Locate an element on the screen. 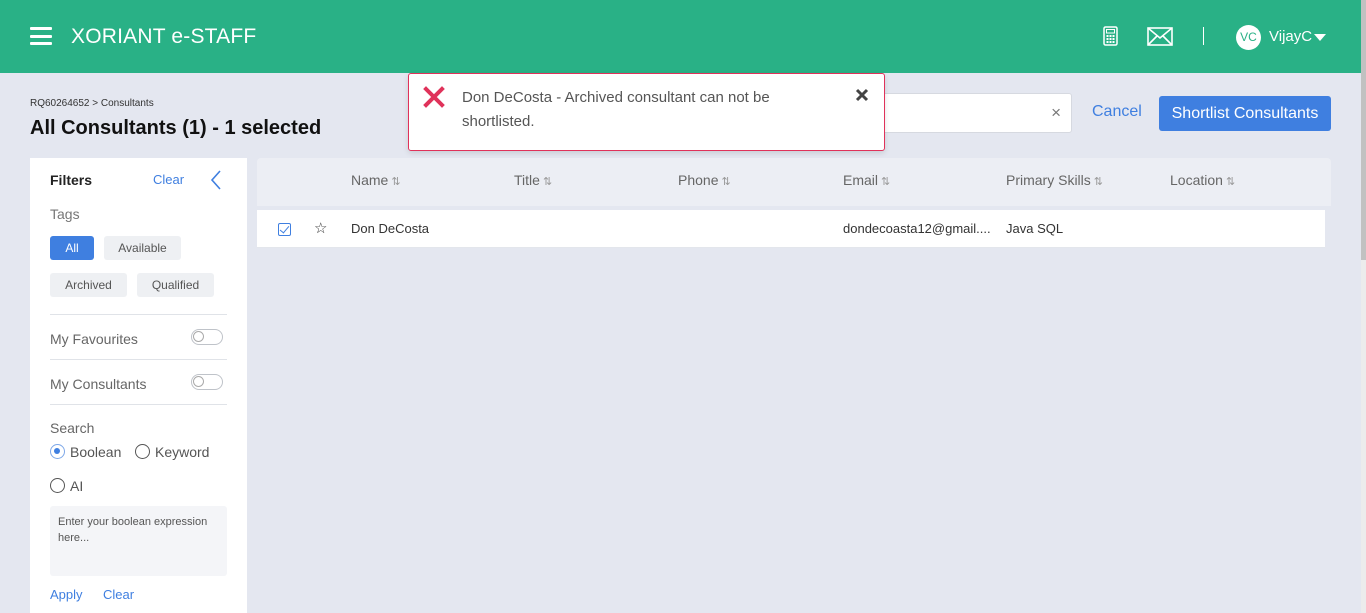 This screenshot has height=613, width=1366. cancel-button: Cancel is located at coordinates (1117, 112).